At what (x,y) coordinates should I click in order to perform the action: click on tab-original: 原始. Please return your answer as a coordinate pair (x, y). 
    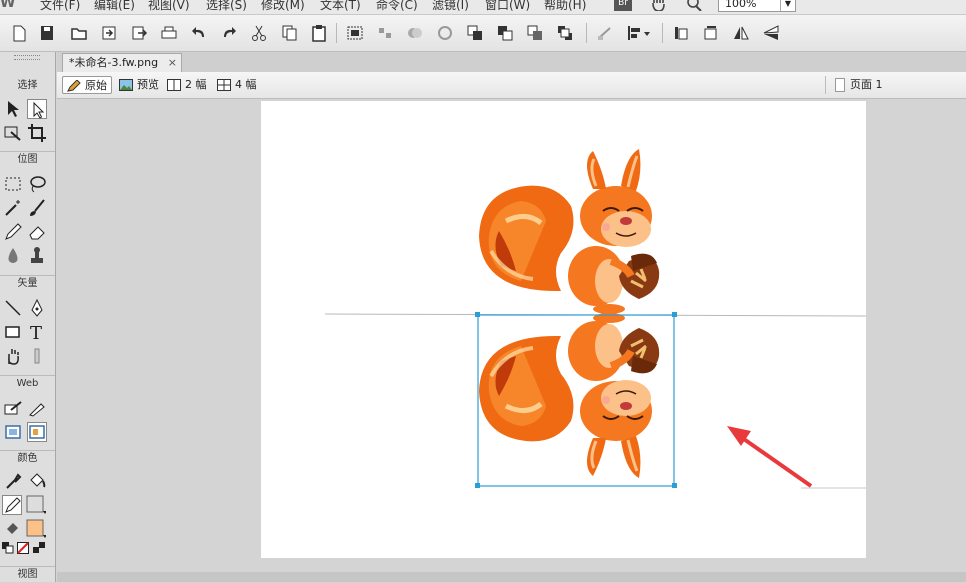
    Looking at the image, I should click on (87, 85).